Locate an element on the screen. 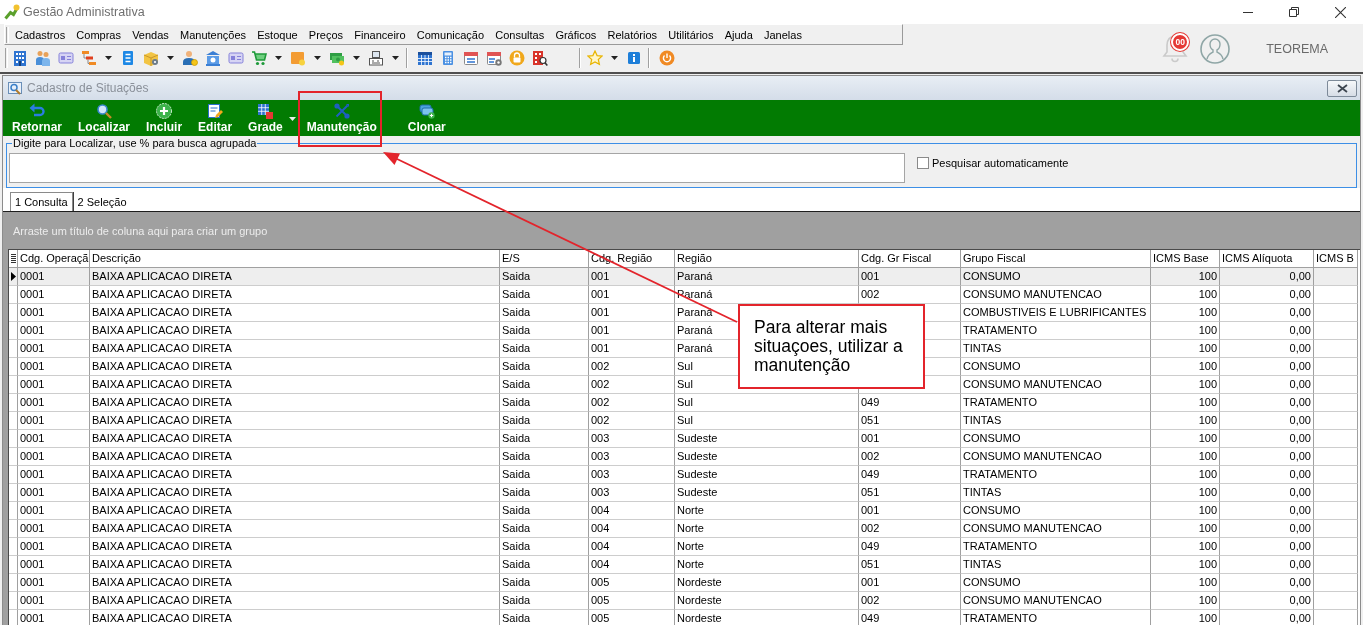  search-button: Localizar is located at coordinates (104, 118).